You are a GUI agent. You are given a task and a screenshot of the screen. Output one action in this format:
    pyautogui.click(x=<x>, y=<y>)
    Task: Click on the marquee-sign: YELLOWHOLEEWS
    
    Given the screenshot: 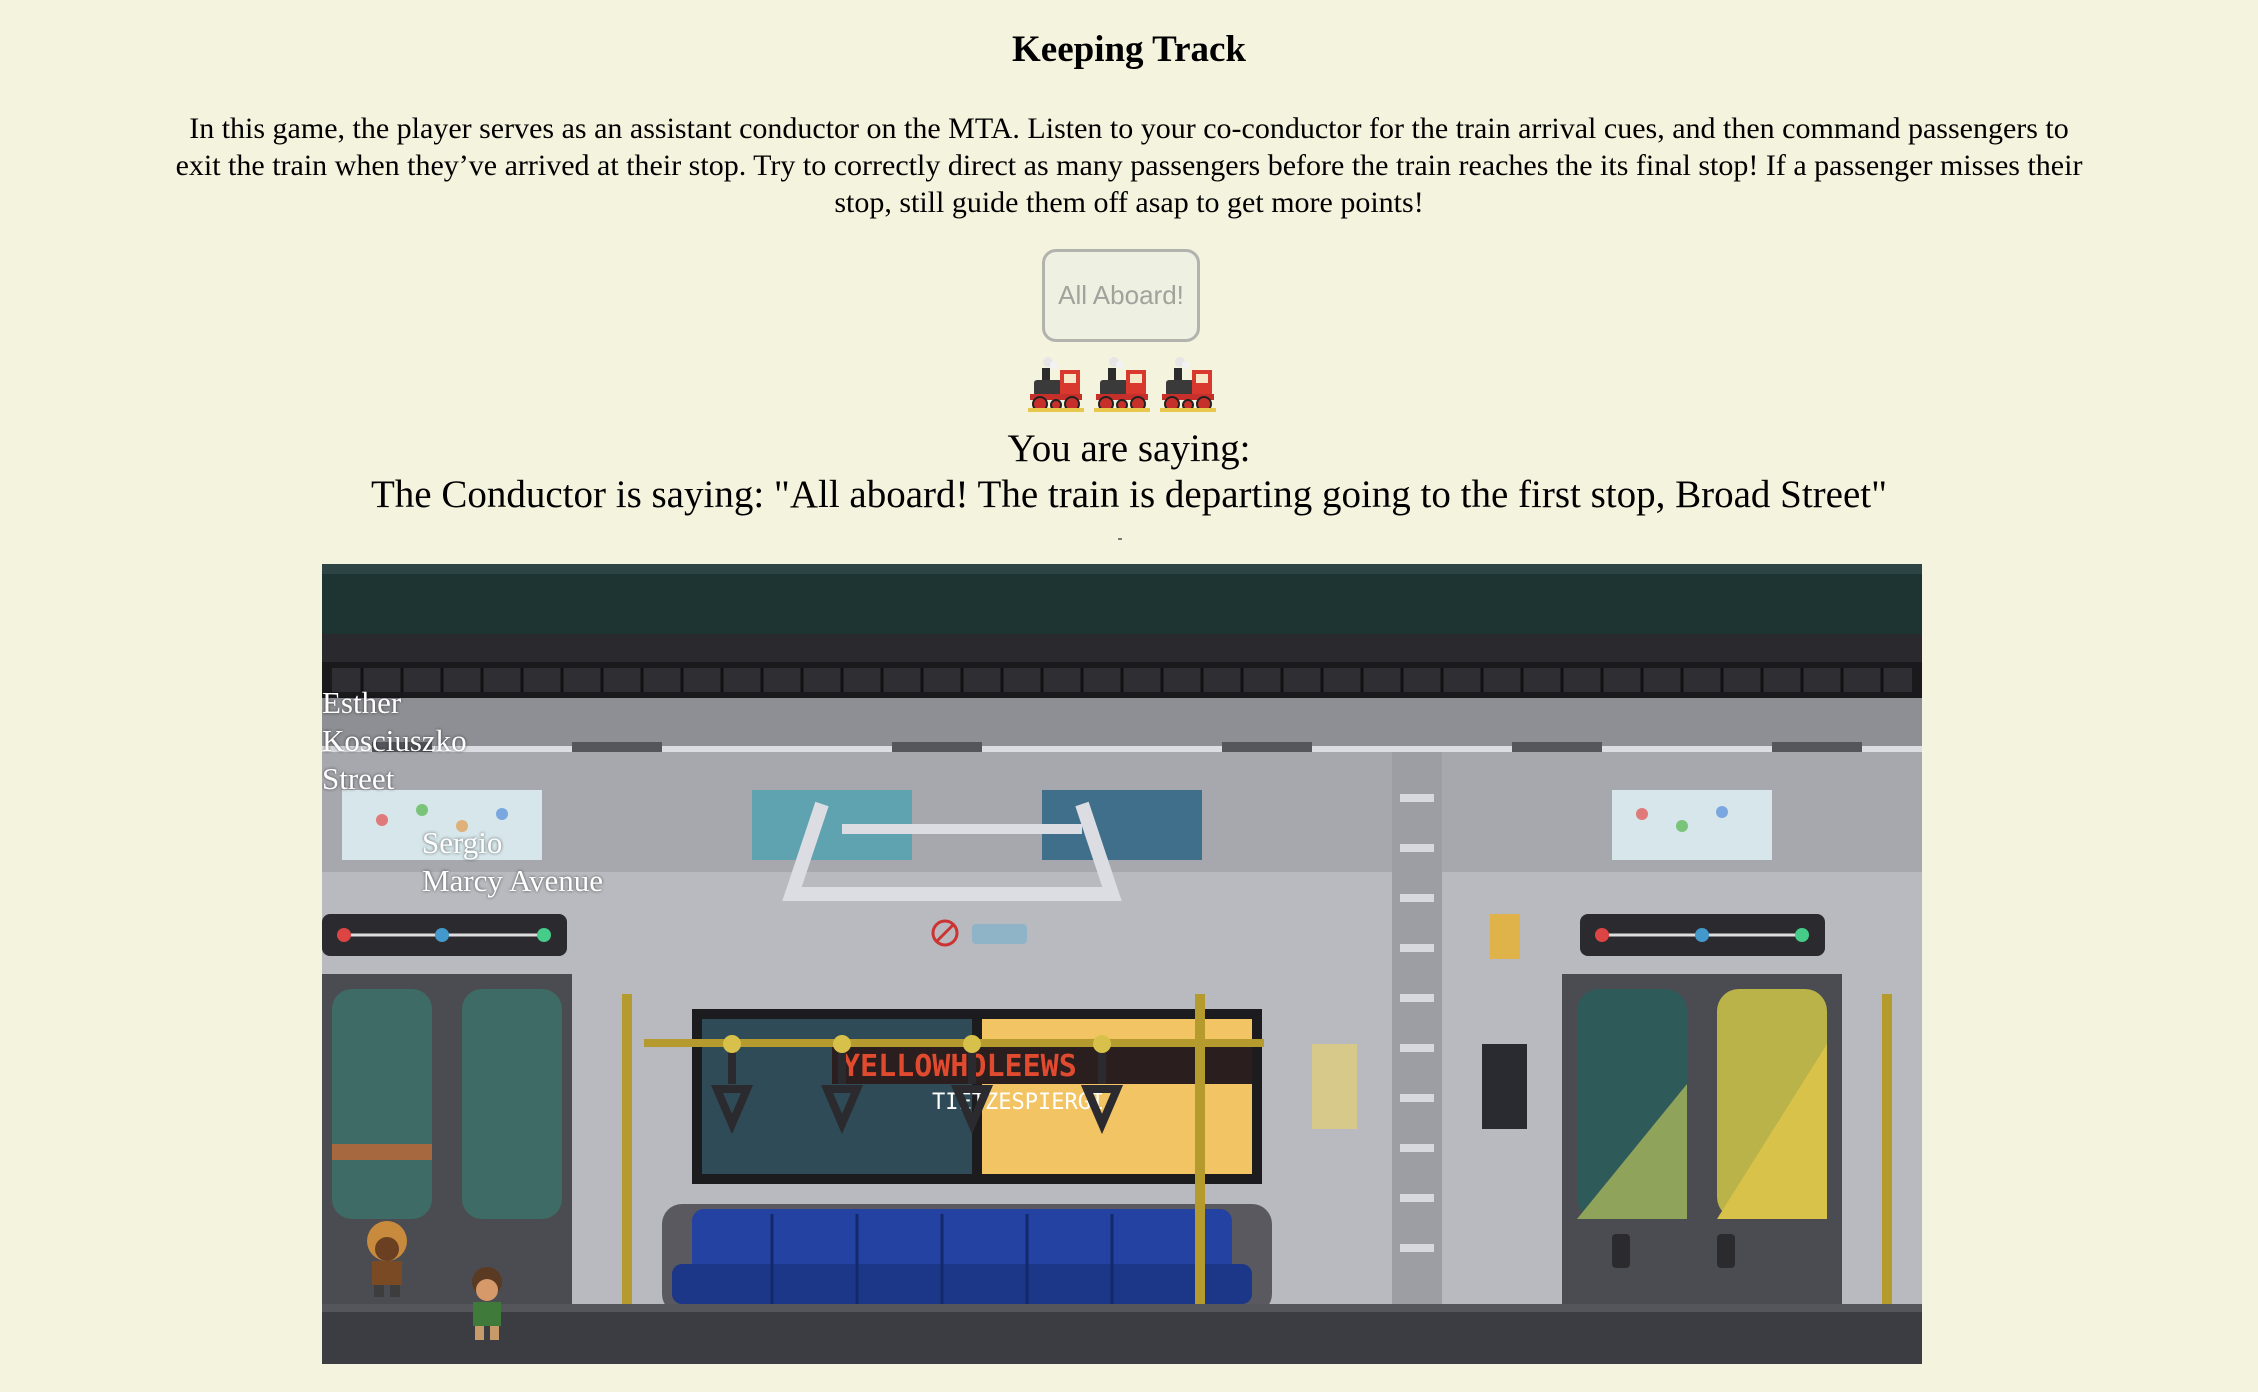 What is the action you would take?
    pyautogui.click(x=959, y=1066)
    